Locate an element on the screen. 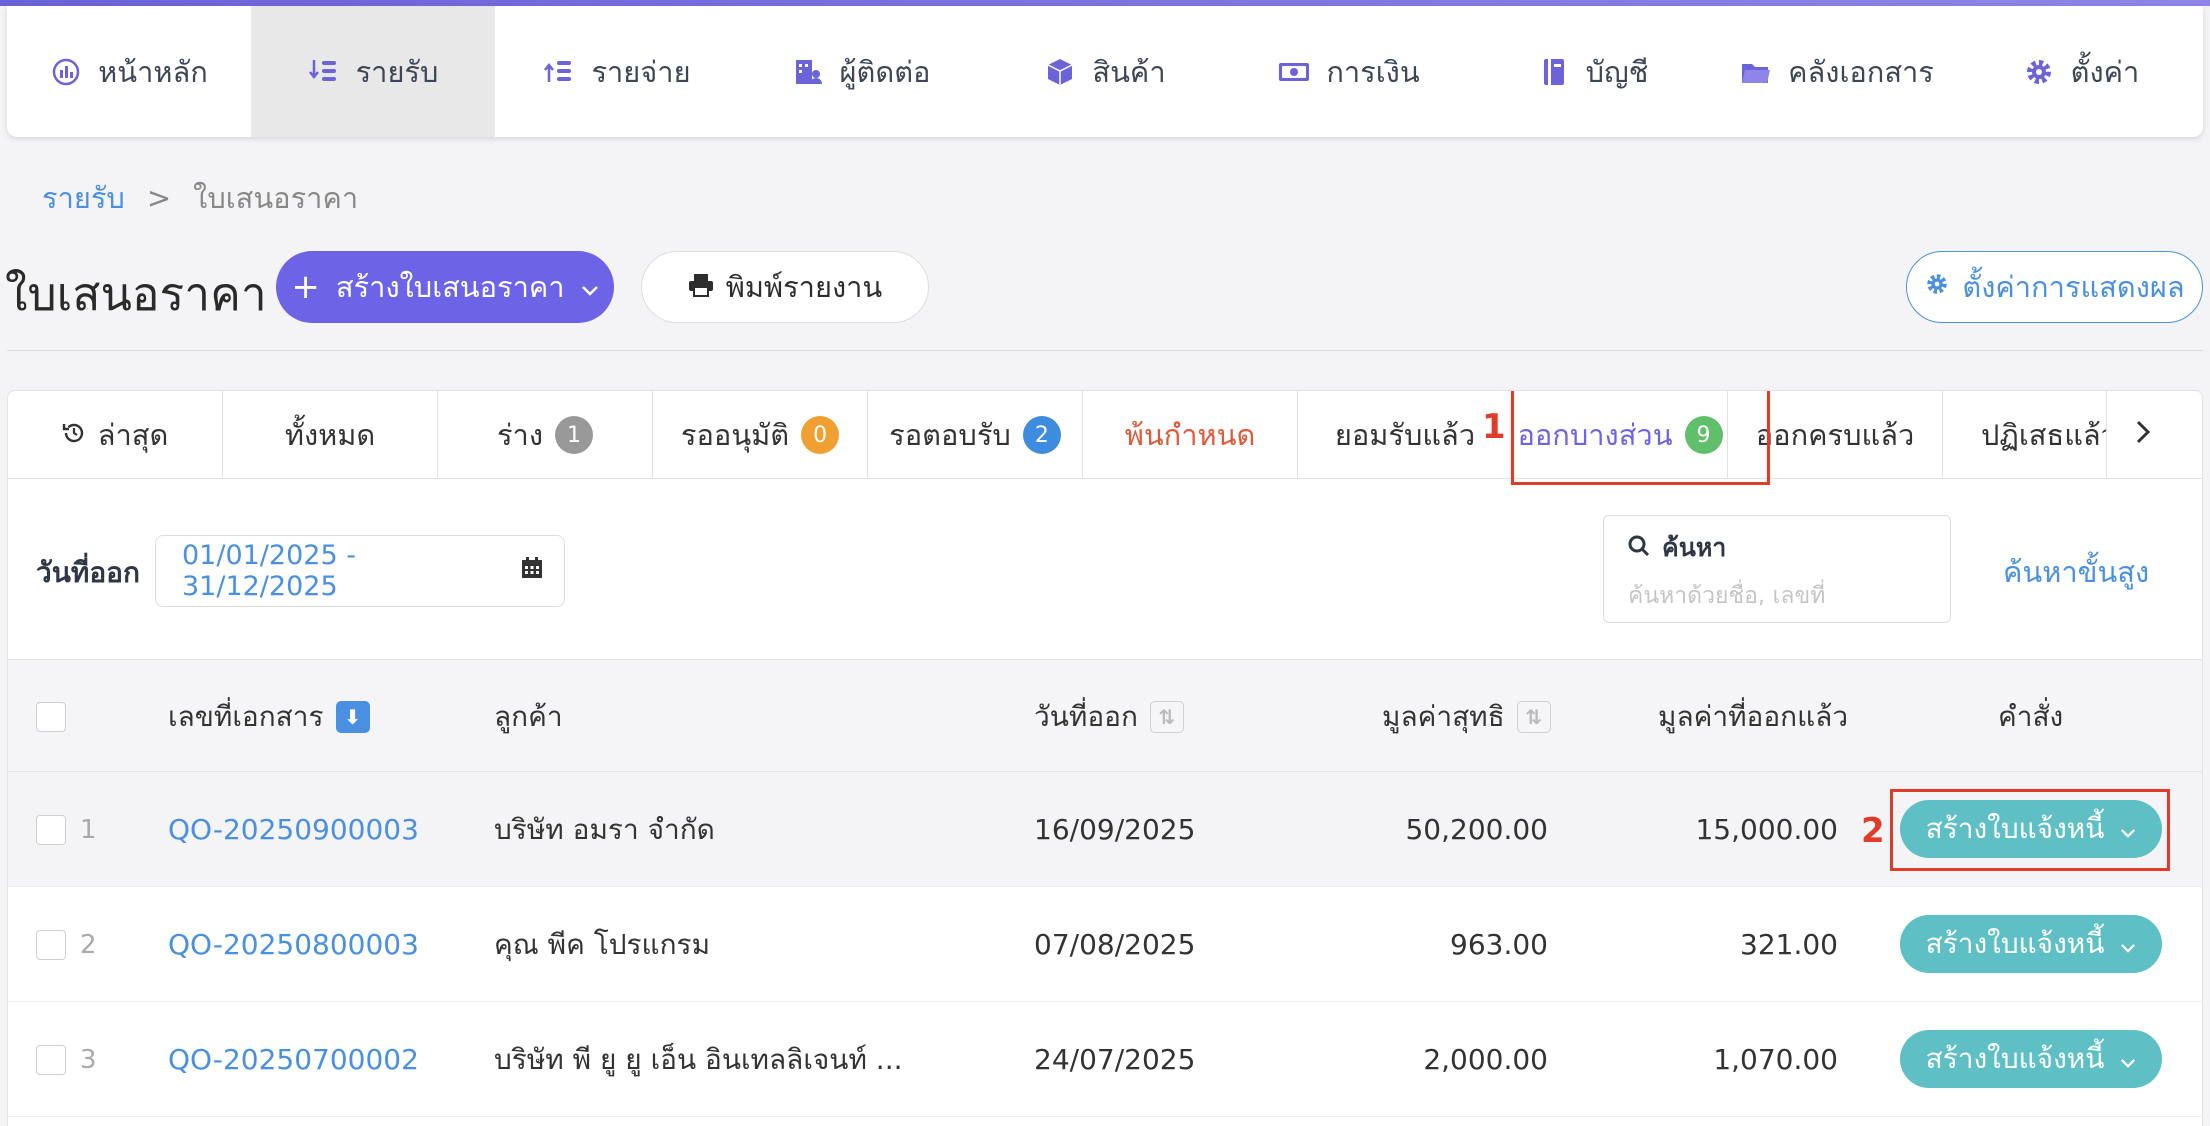 This screenshot has height=1126, width=2210. nav-item-finance: การเงิน is located at coordinates (1349, 71).